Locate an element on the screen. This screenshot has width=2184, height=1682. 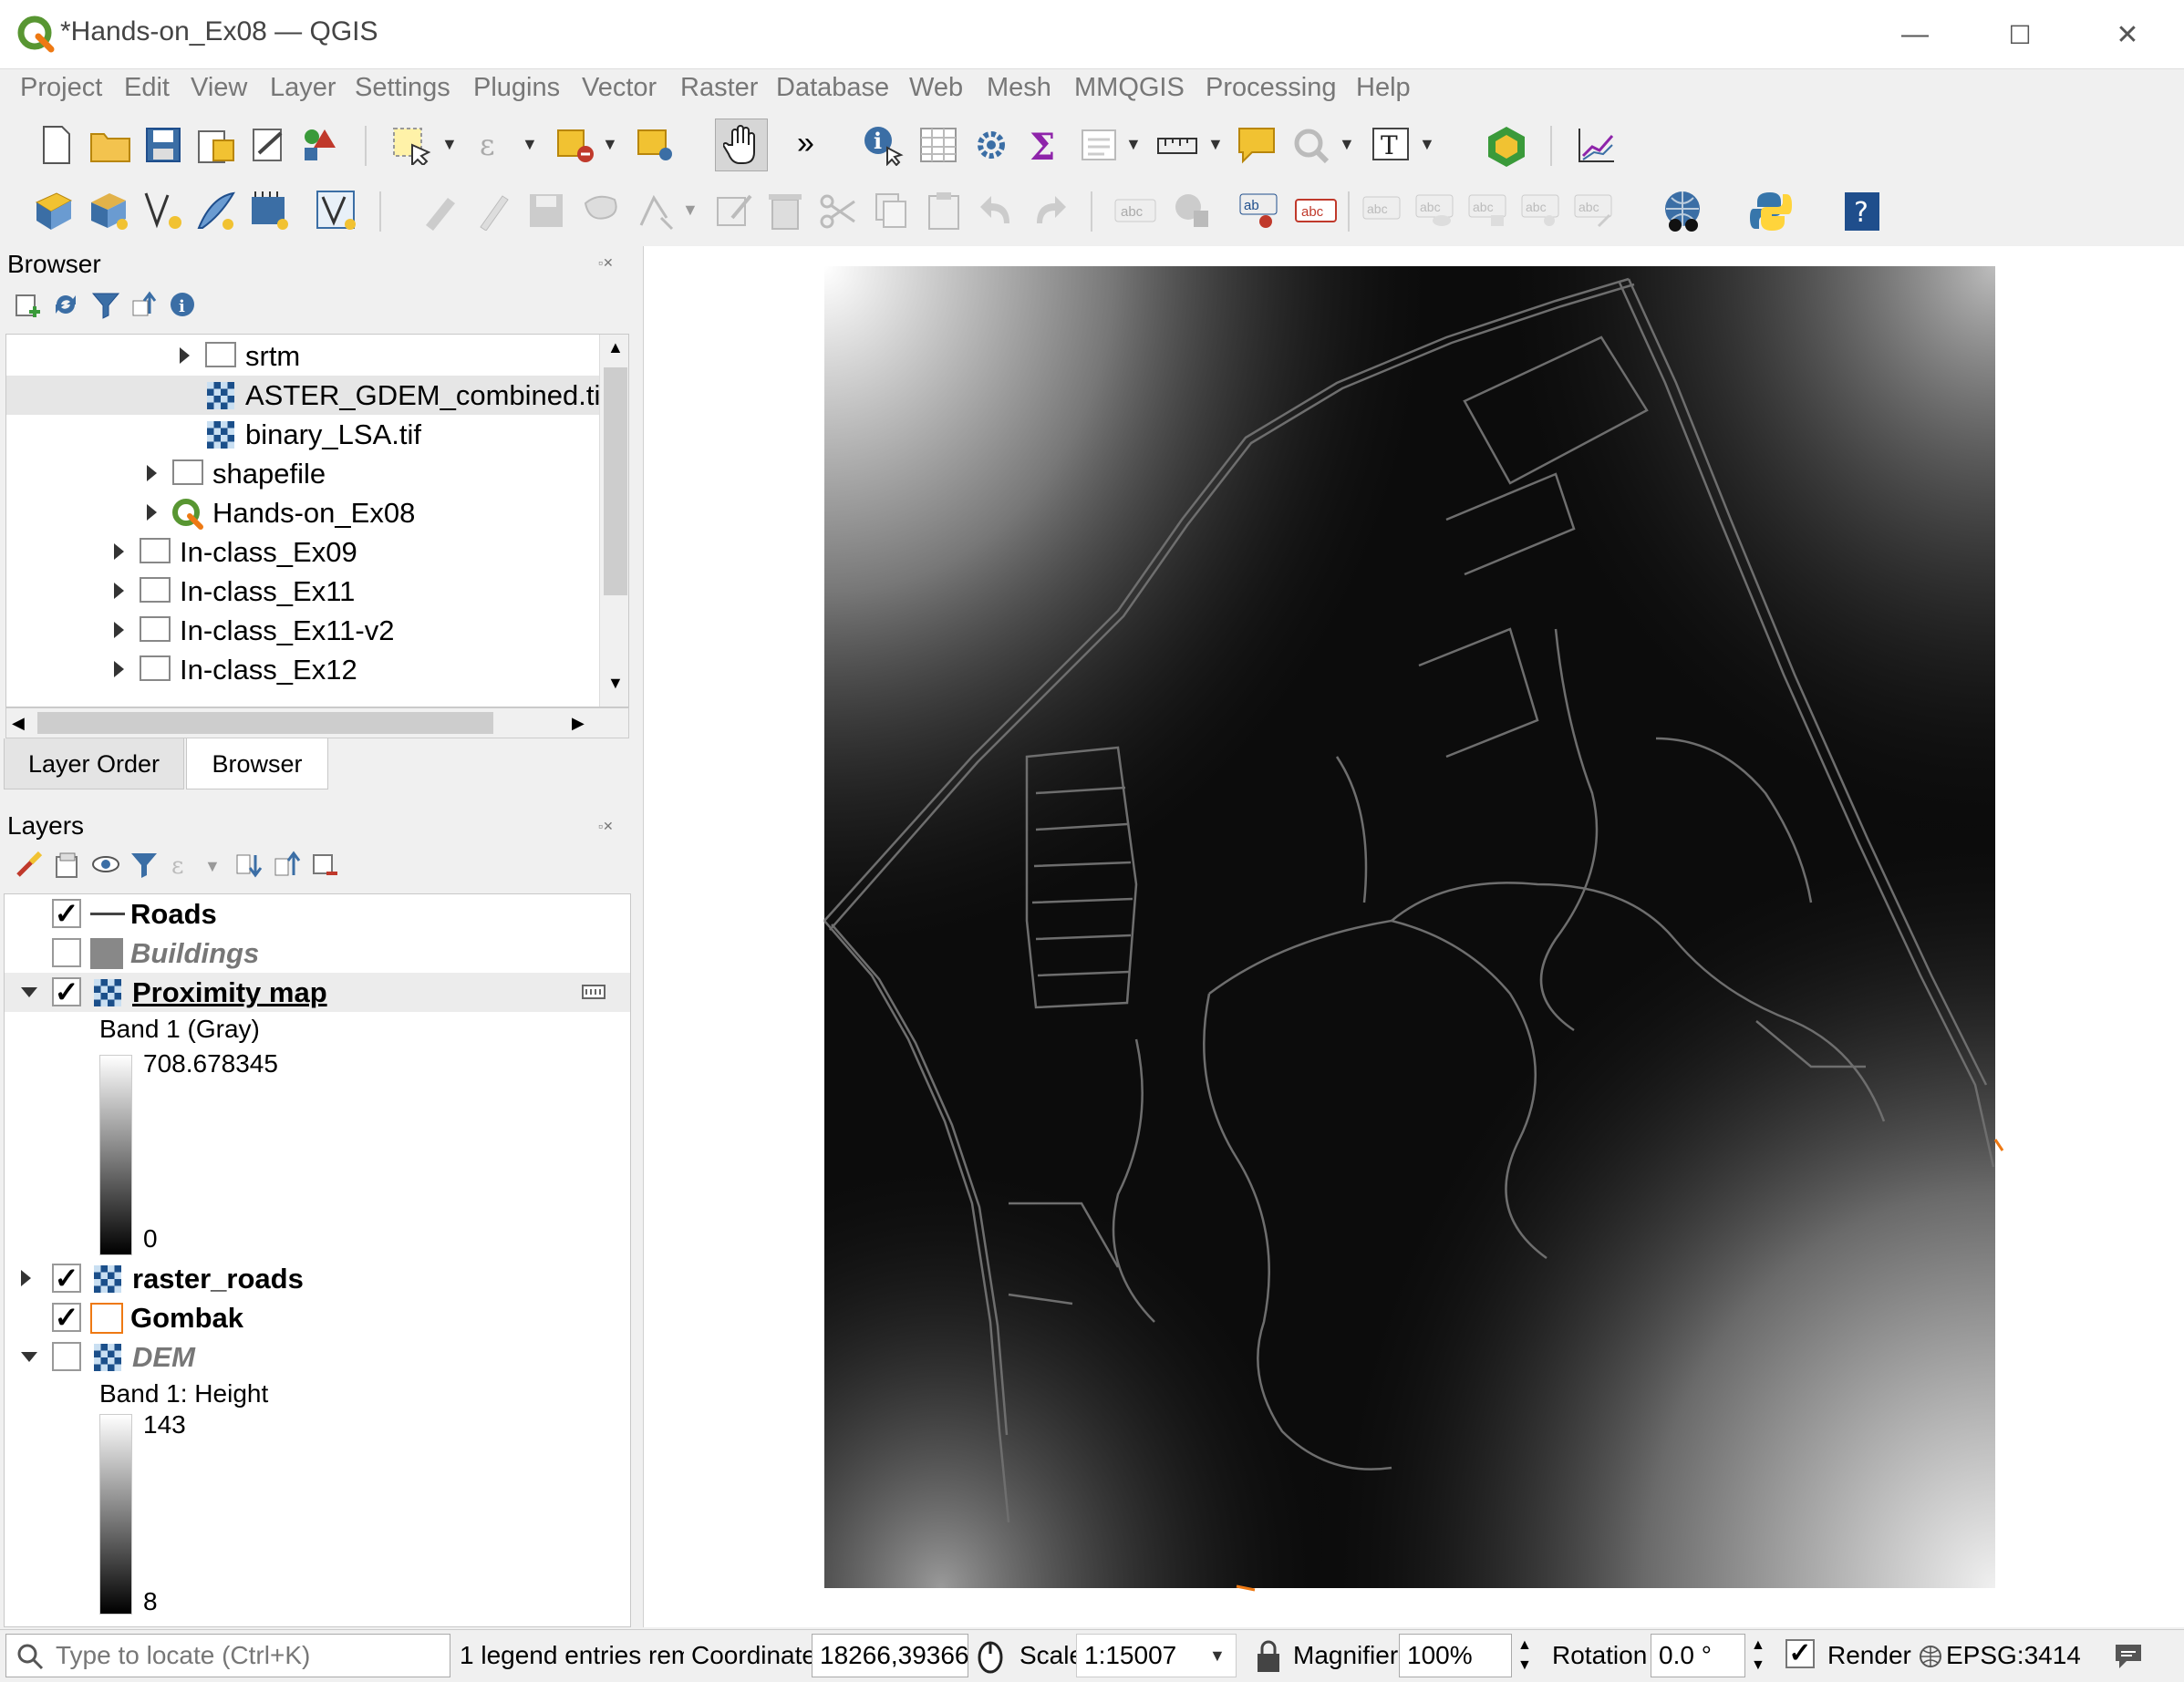
layer-row-dem: DEM is located at coordinates (318, 1357).